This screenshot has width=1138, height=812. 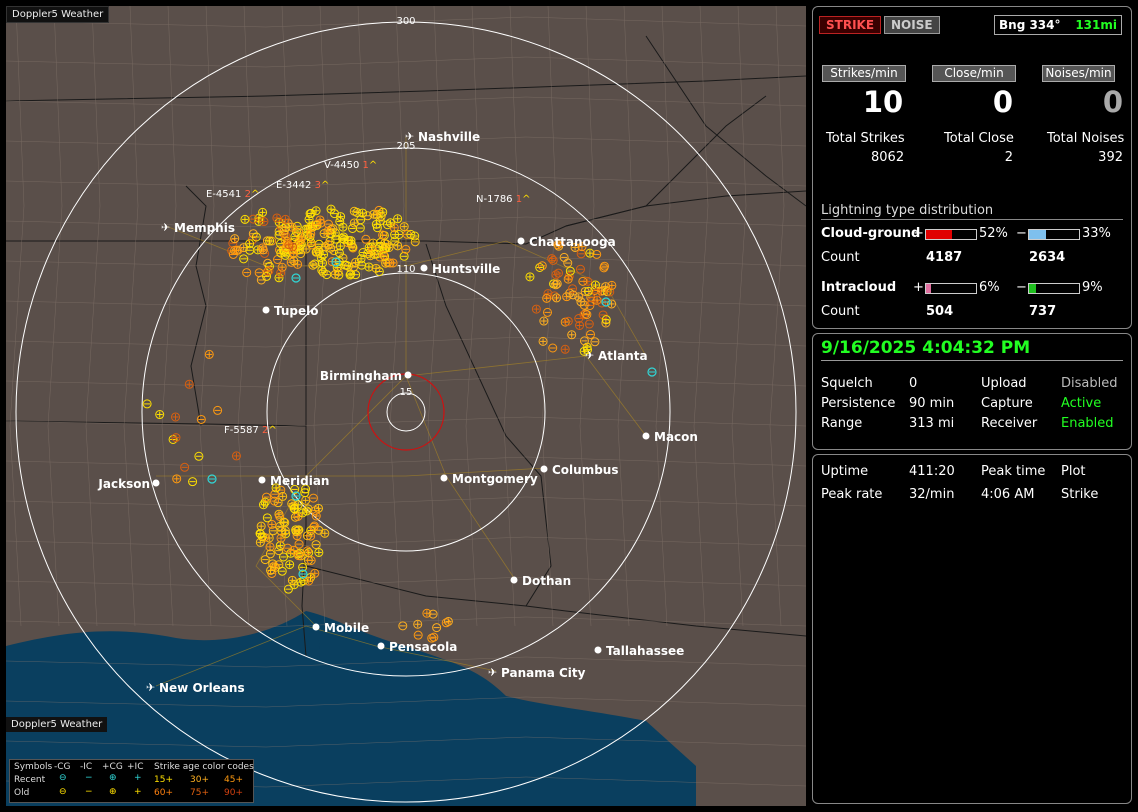 I want to click on city-dothan: Dothan, so click(x=541, y=581).